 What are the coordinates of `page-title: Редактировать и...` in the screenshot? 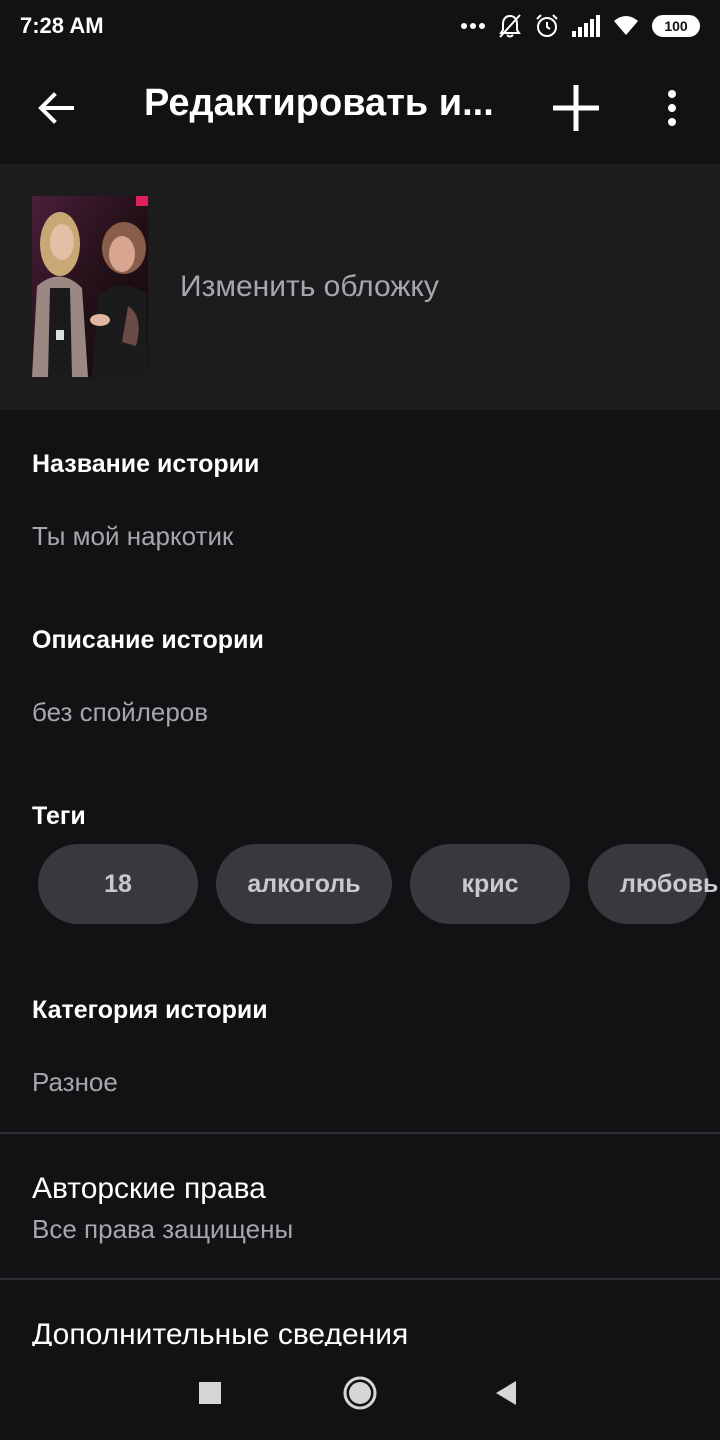 It's located at (319, 103).